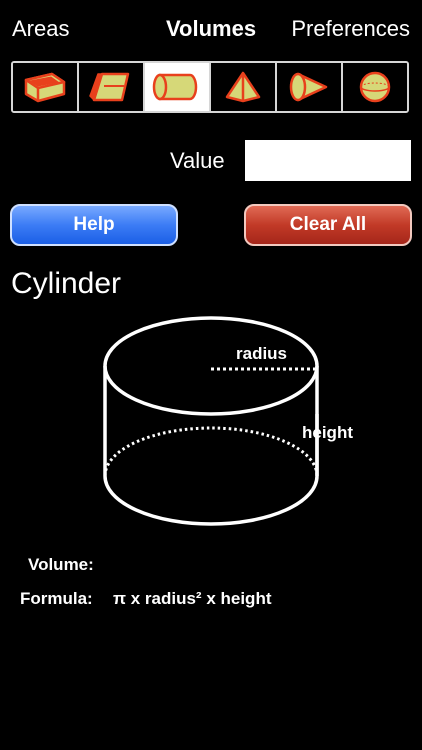 This screenshot has width=422, height=750. I want to click on shape-seg-pyramid, so click(244, 87).